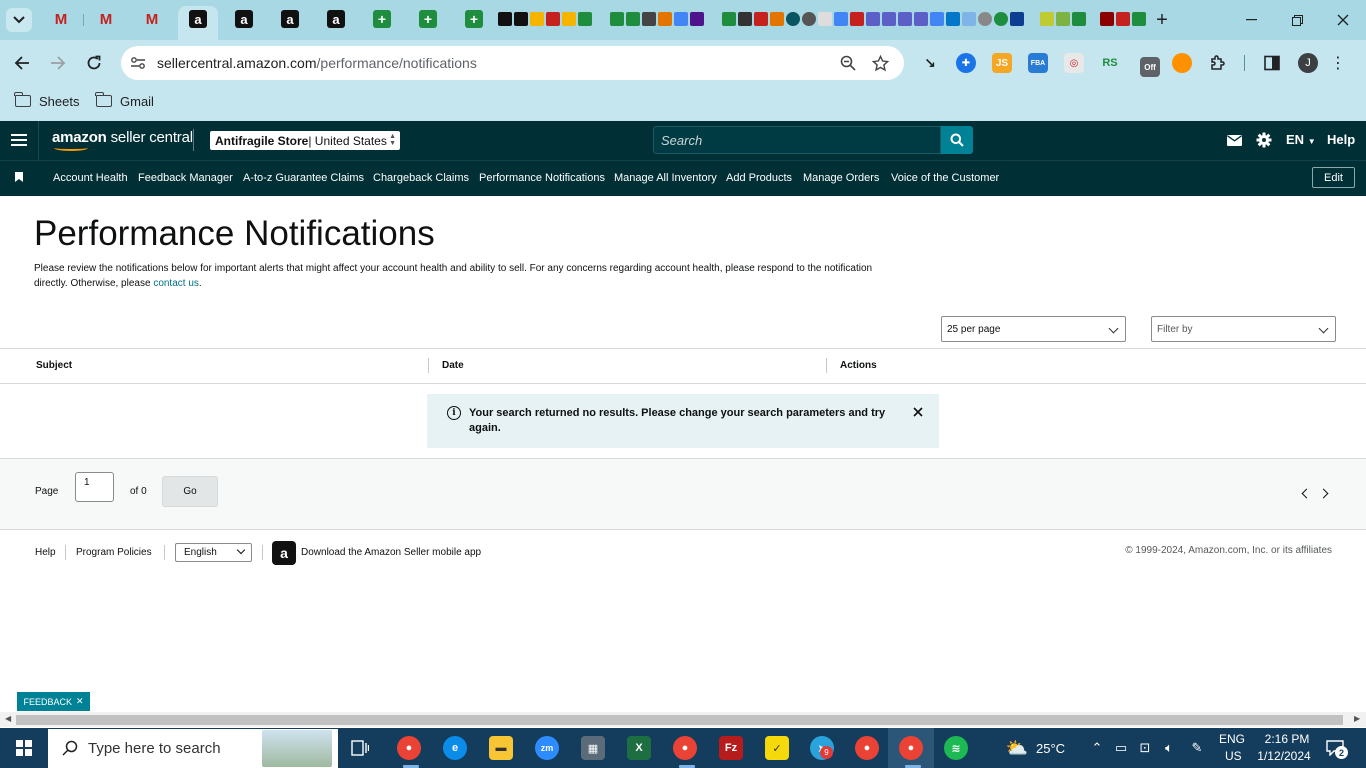  Describe the element at coordinates (176, 283) in the screenshot. I see `contact-us-link: contact us` at that location.